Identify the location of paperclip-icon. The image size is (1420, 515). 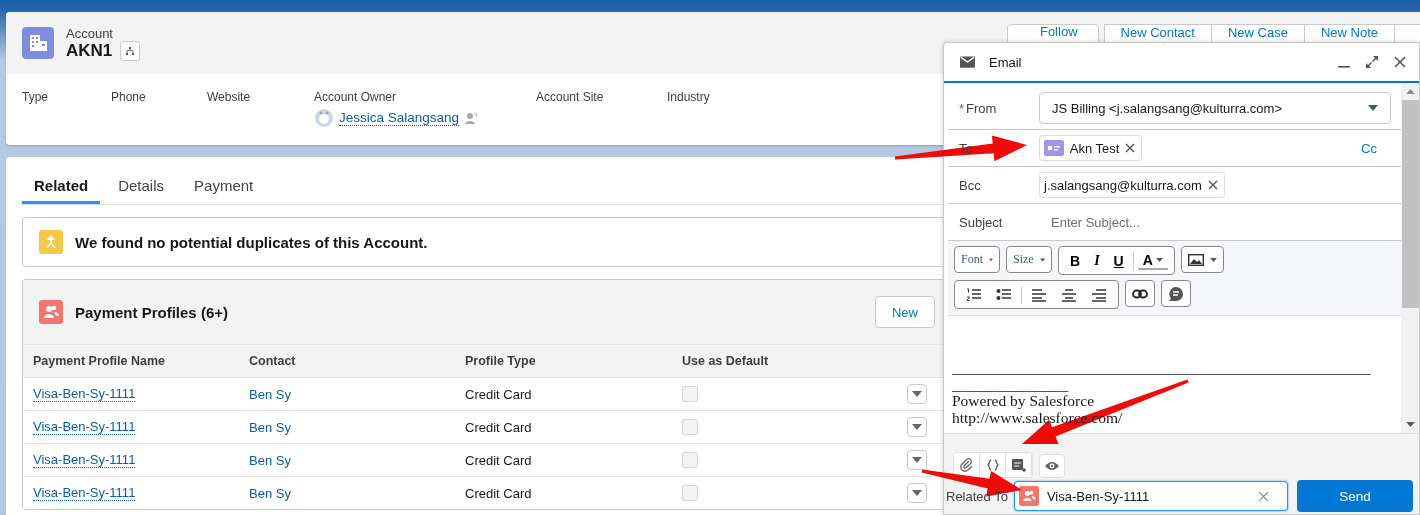
(966, 465).